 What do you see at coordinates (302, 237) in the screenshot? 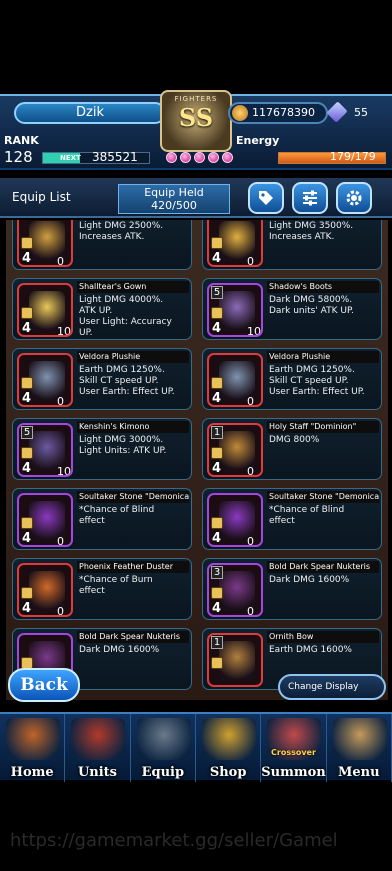
I see `description-line: Increases ATK.` at bounding box center [302, 237].